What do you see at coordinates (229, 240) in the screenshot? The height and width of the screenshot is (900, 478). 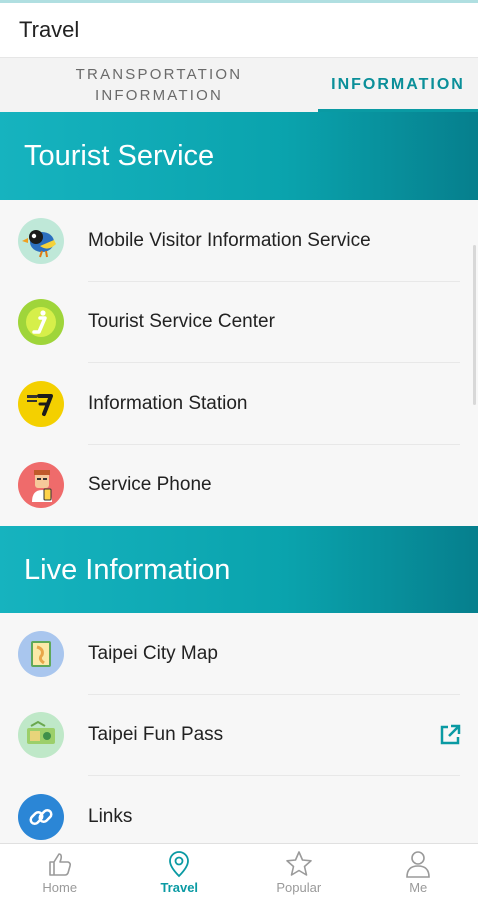 I see `list-item-label: Mobile Visitor Information Service` at bounding box center [229, 240].